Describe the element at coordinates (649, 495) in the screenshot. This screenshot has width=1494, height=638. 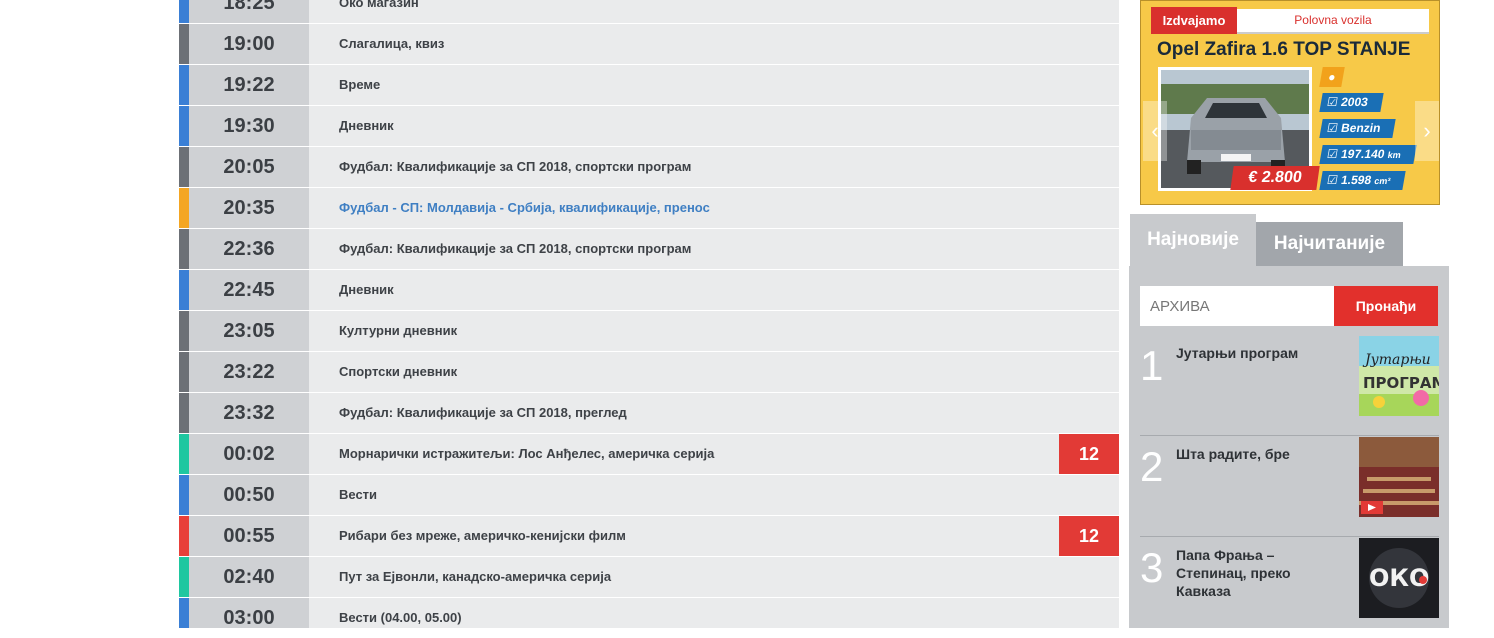
I see `schedule-row: 00:50 Вести` at that location.